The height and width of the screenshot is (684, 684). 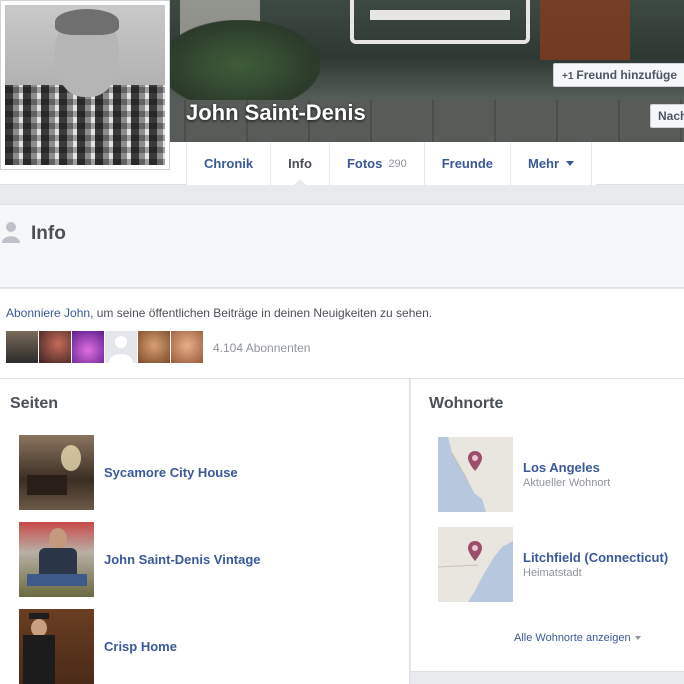 I want to click on person-icon, so click(x=11, y=232).